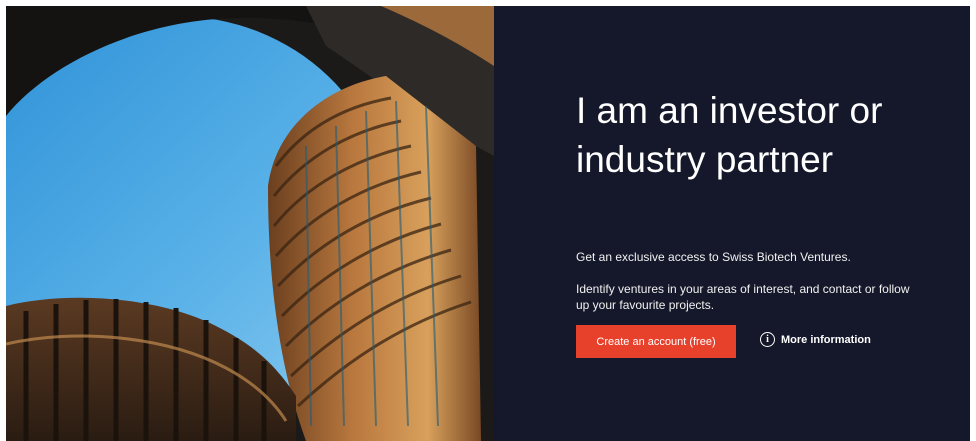 The image size is (976, 441). I want to click on create-account-button: Create an account (free), so click(656, 341).